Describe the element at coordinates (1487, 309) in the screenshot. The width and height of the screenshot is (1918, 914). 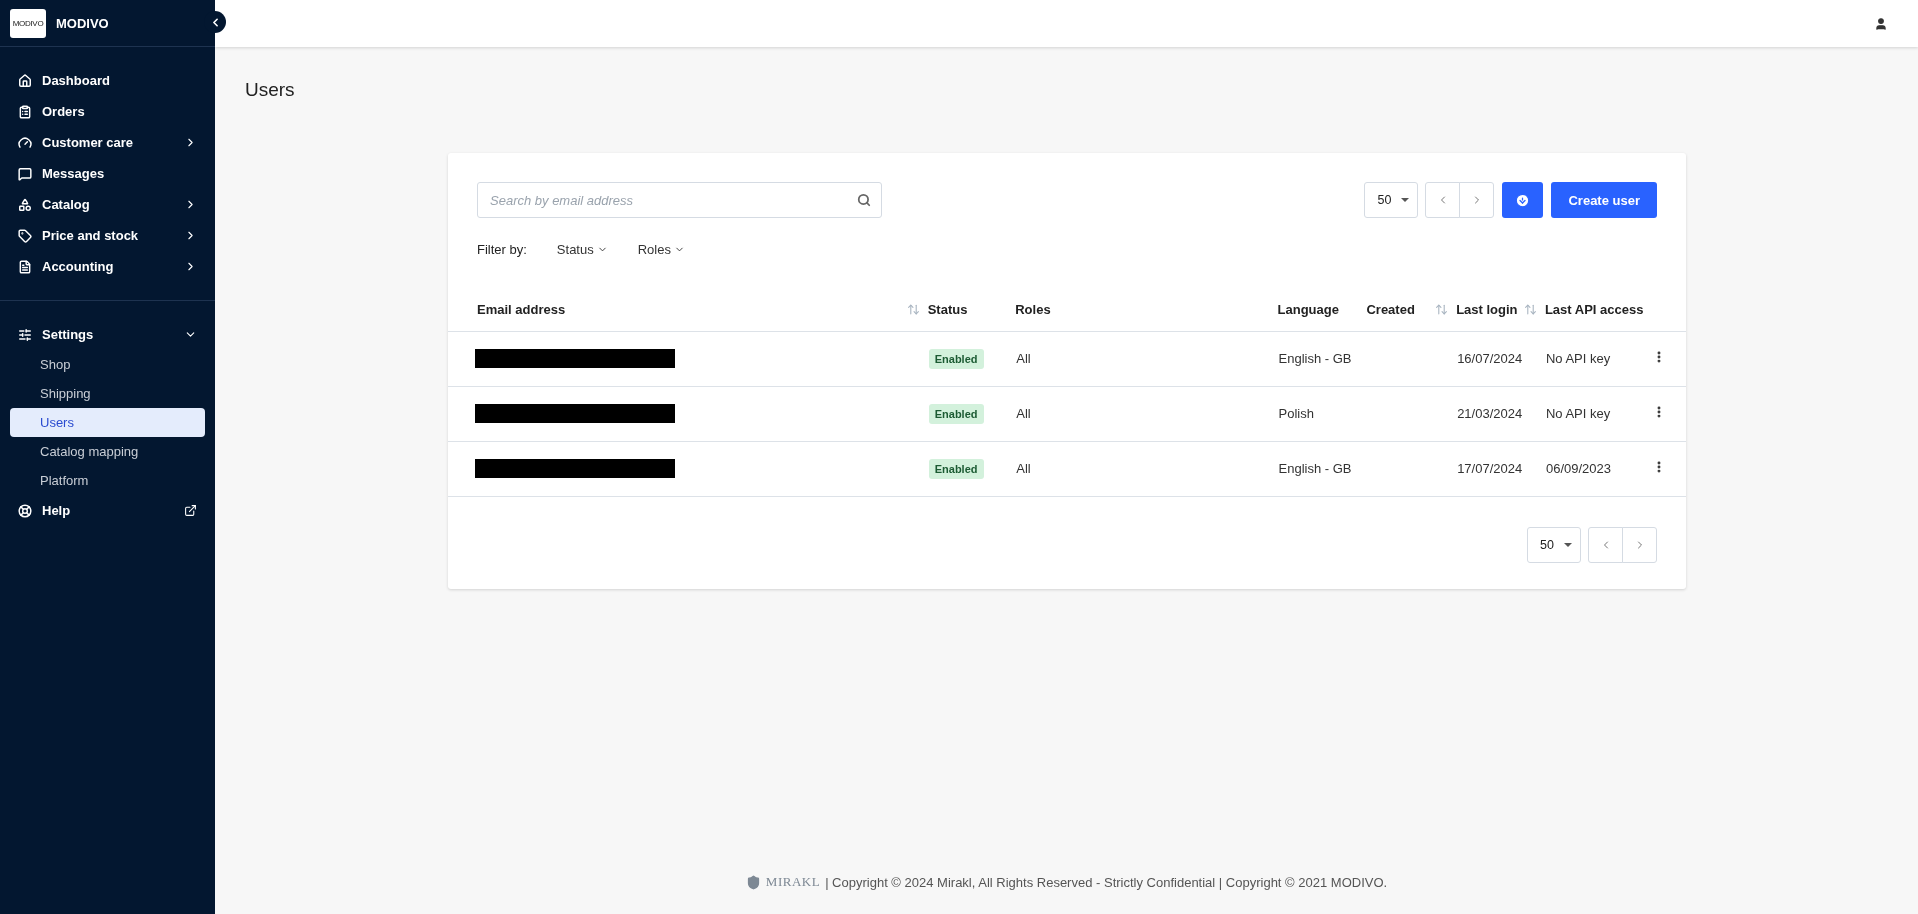
I see `column-header: Last login` at that location.